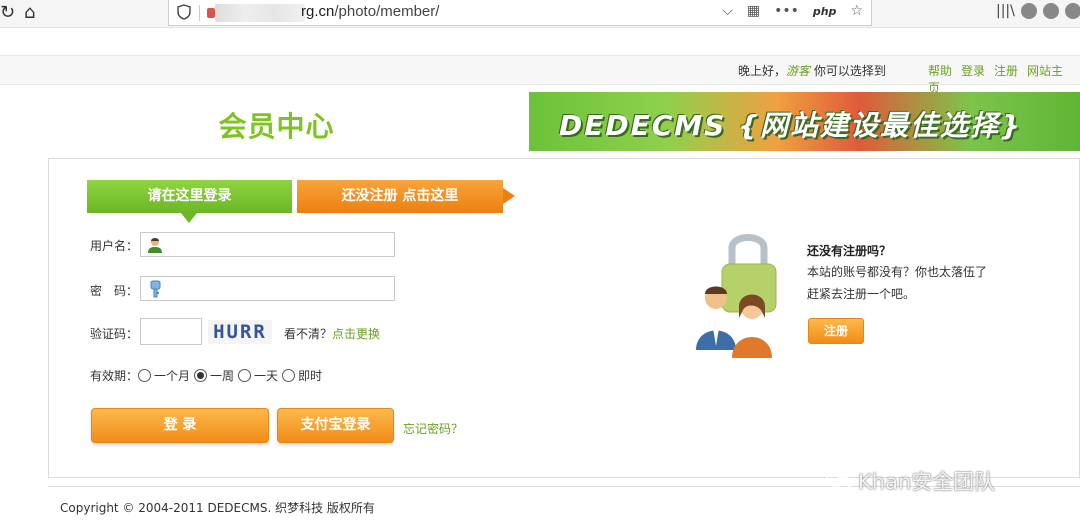 The width and height of the screenshot is (1080, 527). What do you see at coordinates (836, 331) in the screenshot?
I see `register-button: 注册` at bounding box center [836, 331].